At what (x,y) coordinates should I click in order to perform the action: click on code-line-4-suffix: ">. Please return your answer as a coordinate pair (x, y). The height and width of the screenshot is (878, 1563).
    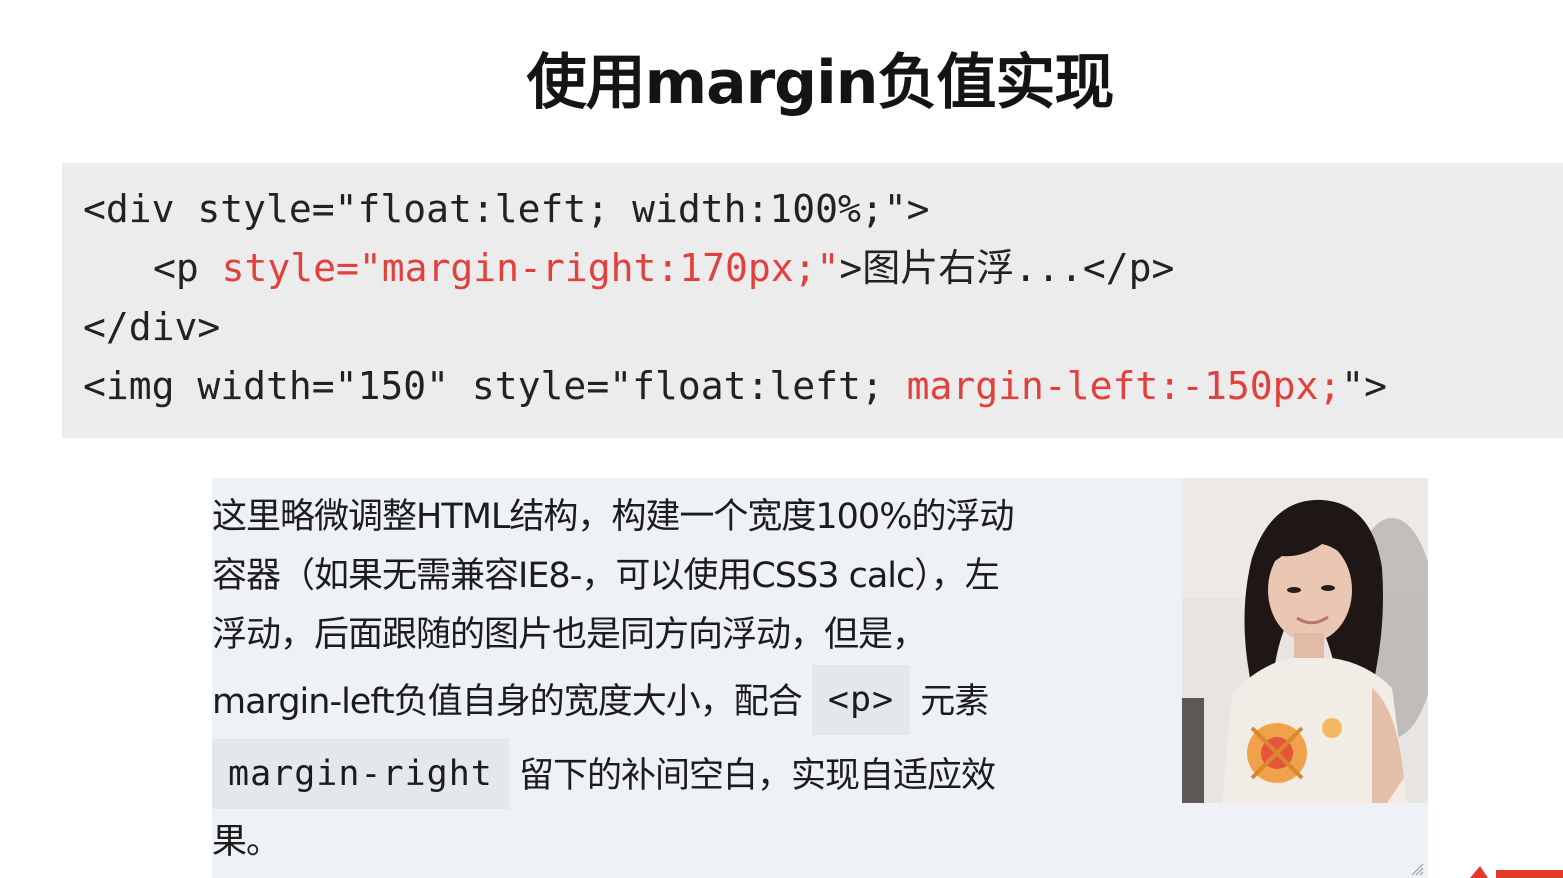
    Looking at the image, I should click on (1364, 386).